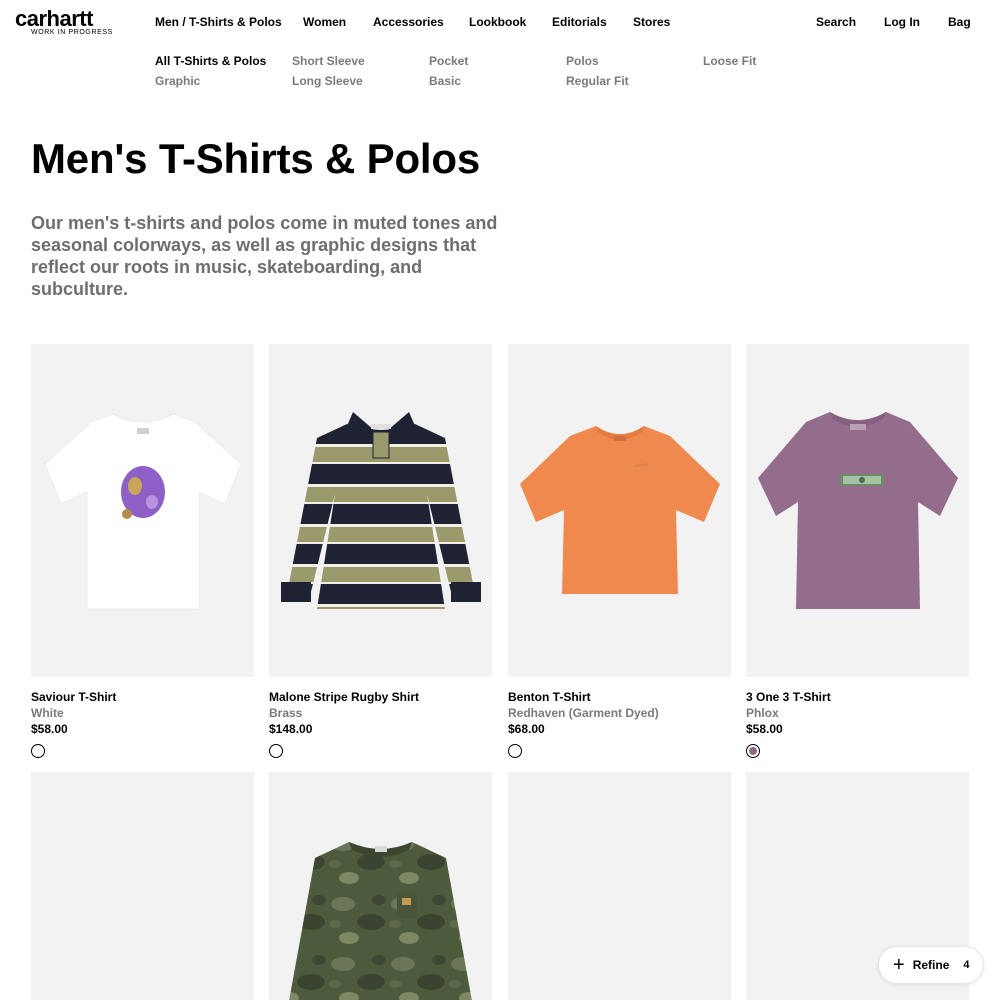 Image resolution: width=1000 pixels, height=1000 pixels. Describe the element at coordinates (47, 713) in the screenshot. I see `product-color: White` at that location.